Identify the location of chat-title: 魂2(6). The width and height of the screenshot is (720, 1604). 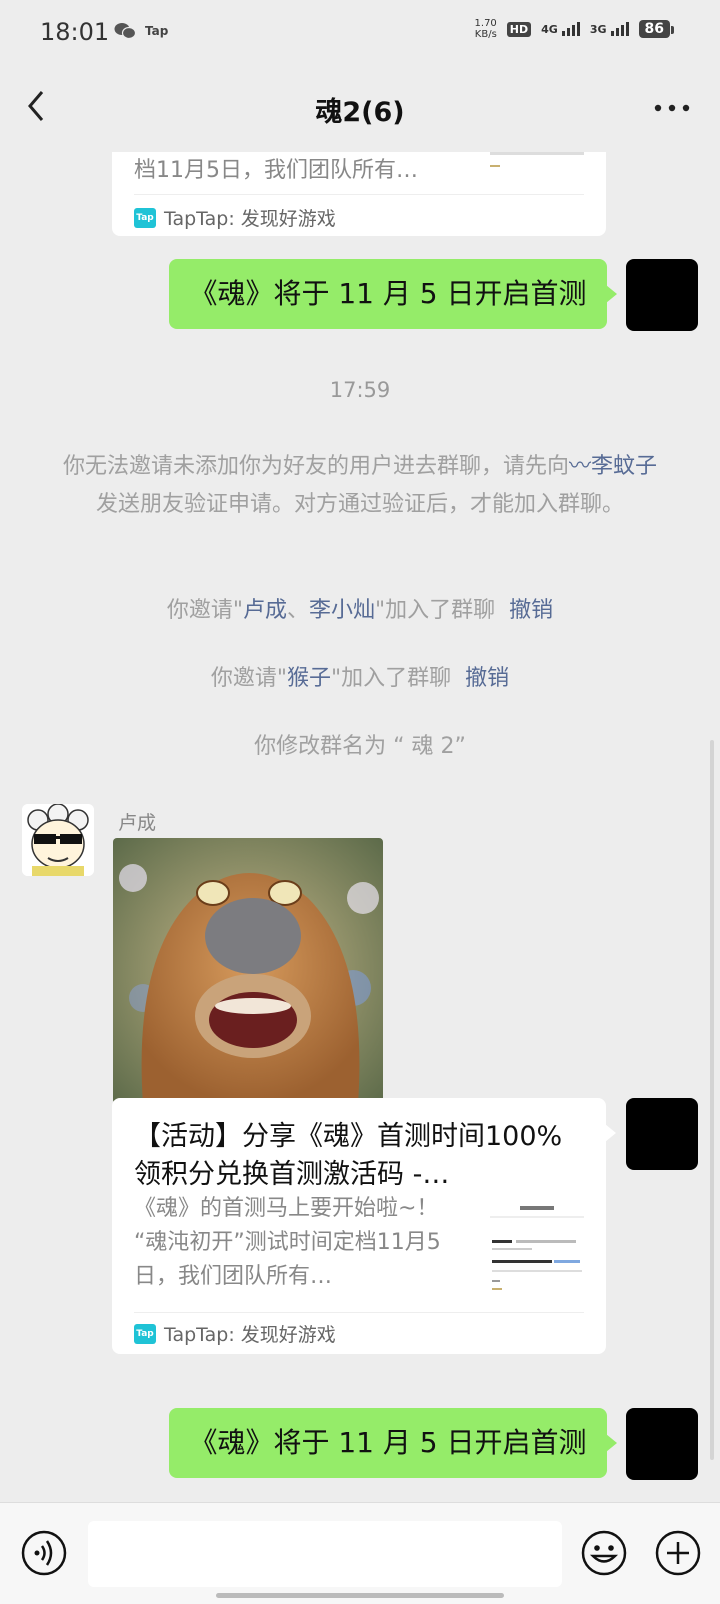
(360, 112).